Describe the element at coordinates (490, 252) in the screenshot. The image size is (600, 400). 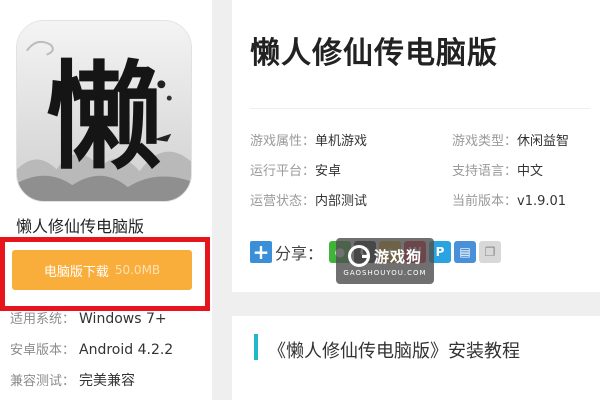
I see `copy-icon: ❐` at that location.